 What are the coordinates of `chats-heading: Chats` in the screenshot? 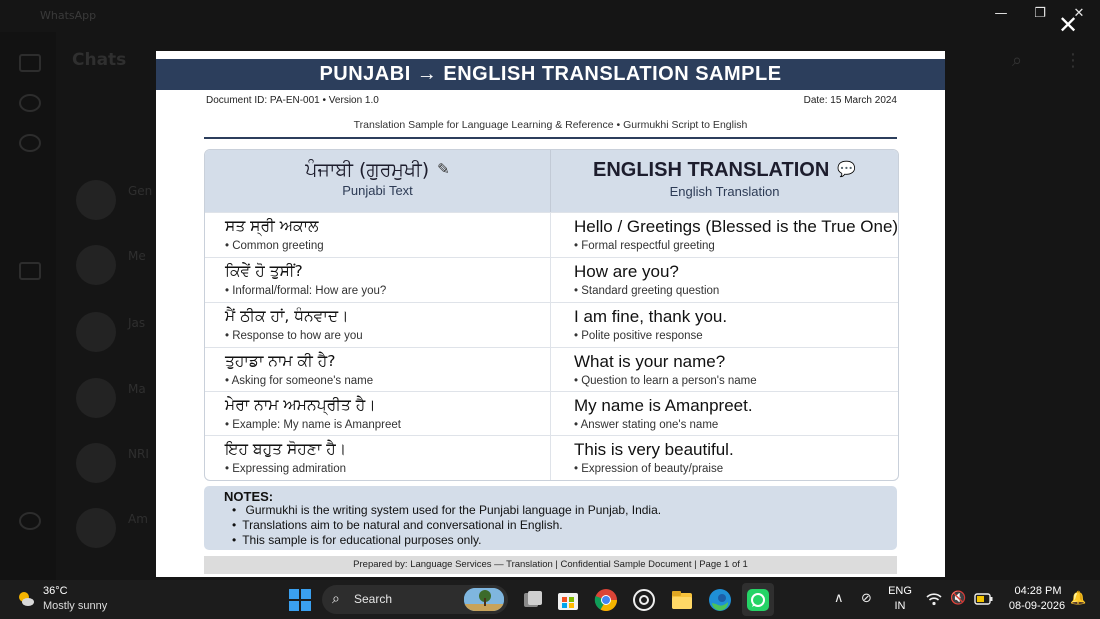 It's located at (99, 60).